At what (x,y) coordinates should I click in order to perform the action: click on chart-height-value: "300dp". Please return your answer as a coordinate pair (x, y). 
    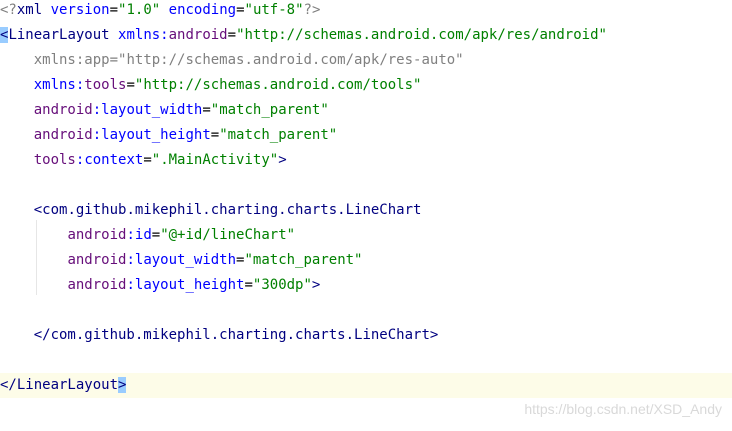
    Looking at the image, I should click on (282, 285).